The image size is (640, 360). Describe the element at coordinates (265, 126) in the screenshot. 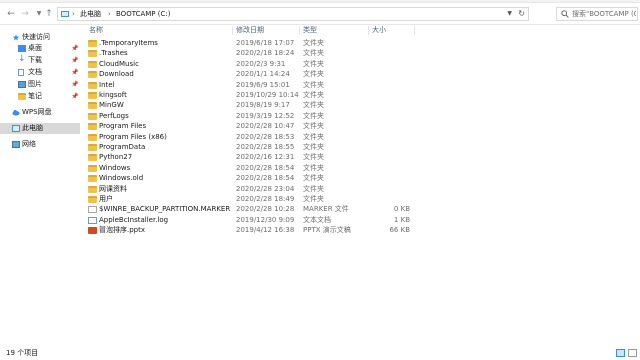

I see `file-date: 2020/2/28 10:47` at that location.